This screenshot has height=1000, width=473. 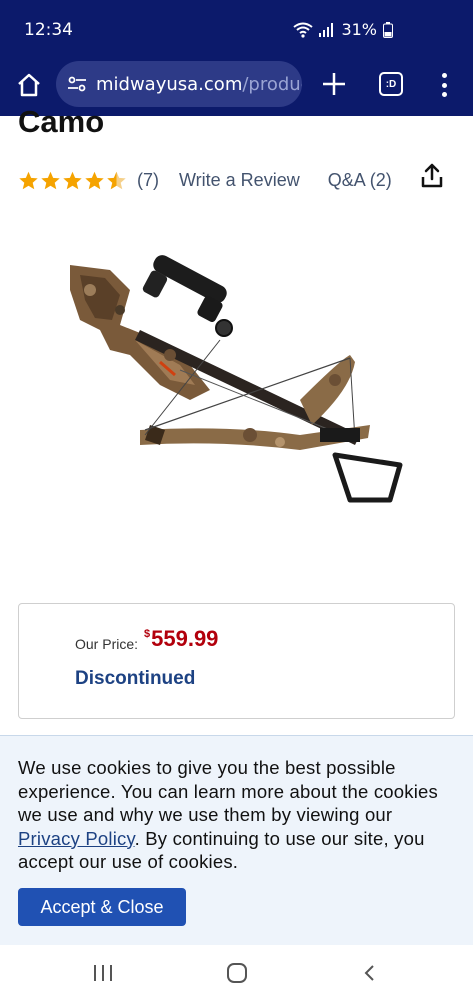 What do you see at coordinates (388, 29) in the screenshot?
I see `battery-icon` at bounding box center [388, 29].